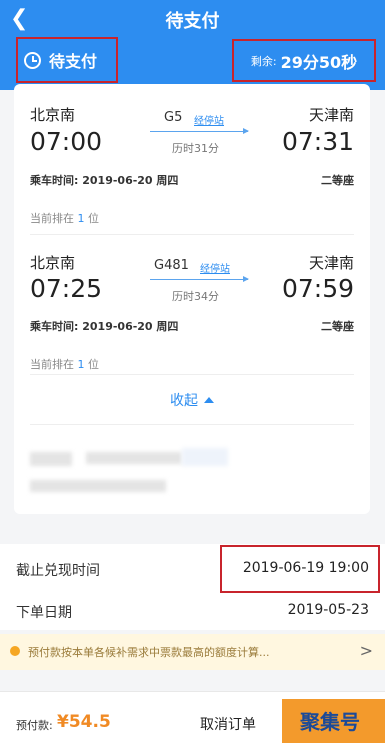  Describe the element at coordinates (319, 62) in the screenshot. I see `remain-value: 29分50秒` at that location.